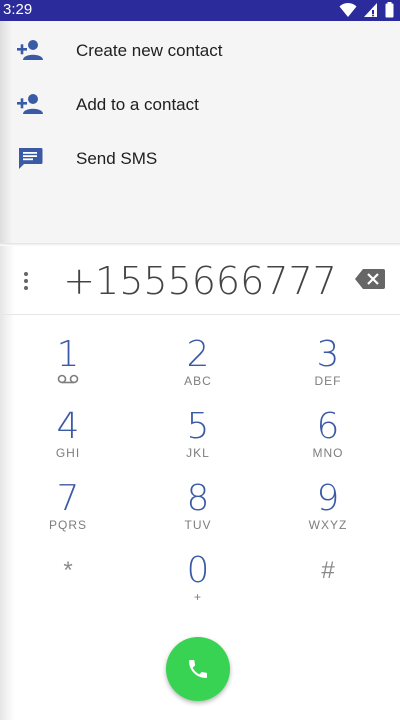 The image size is (400, 720). I want to click on dial-key-8: 8 TUV, so click(198, 512).